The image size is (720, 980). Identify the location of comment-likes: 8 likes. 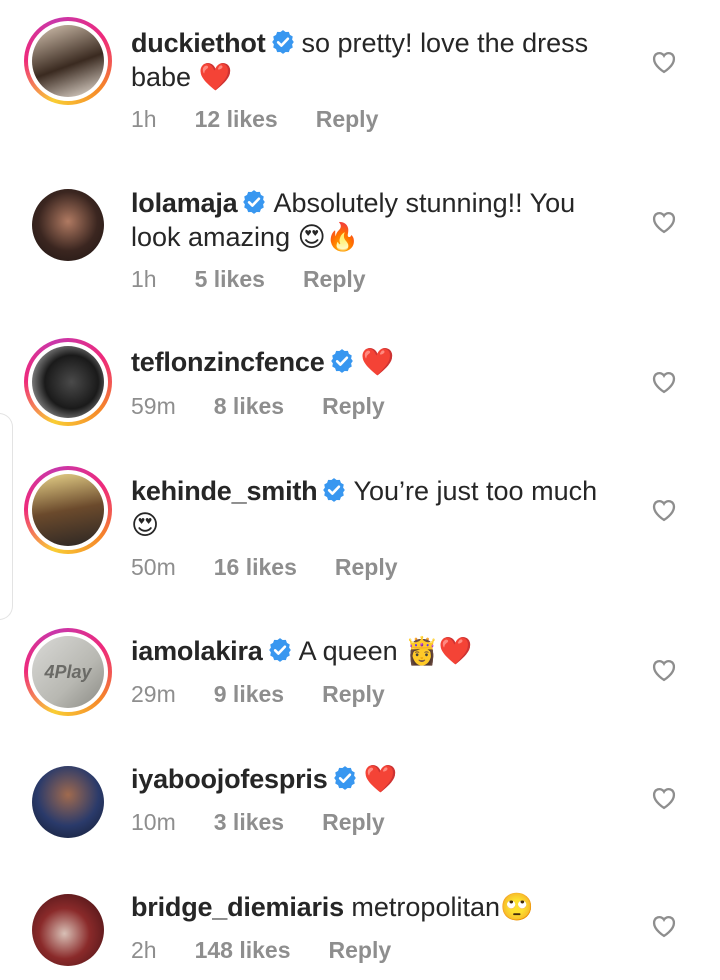
(249, 406).